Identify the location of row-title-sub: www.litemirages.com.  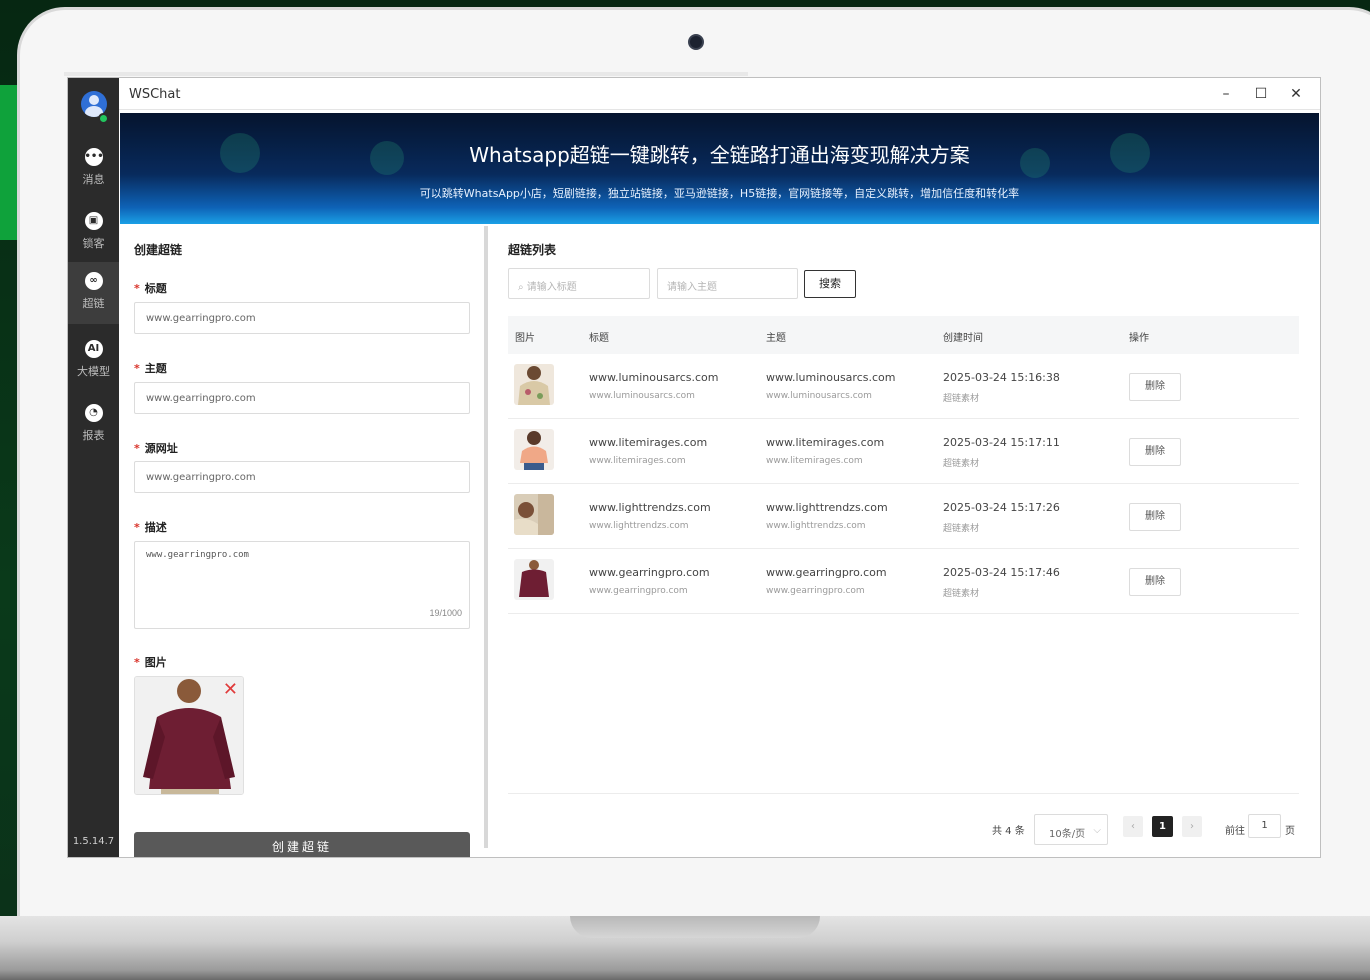
(637, 461).